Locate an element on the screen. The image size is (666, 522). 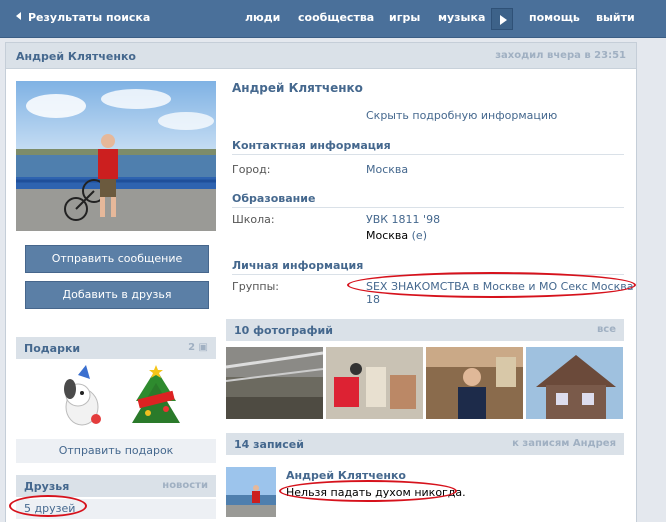
profile-name: Андрей Клятченко is located at coordinates (297, 88).